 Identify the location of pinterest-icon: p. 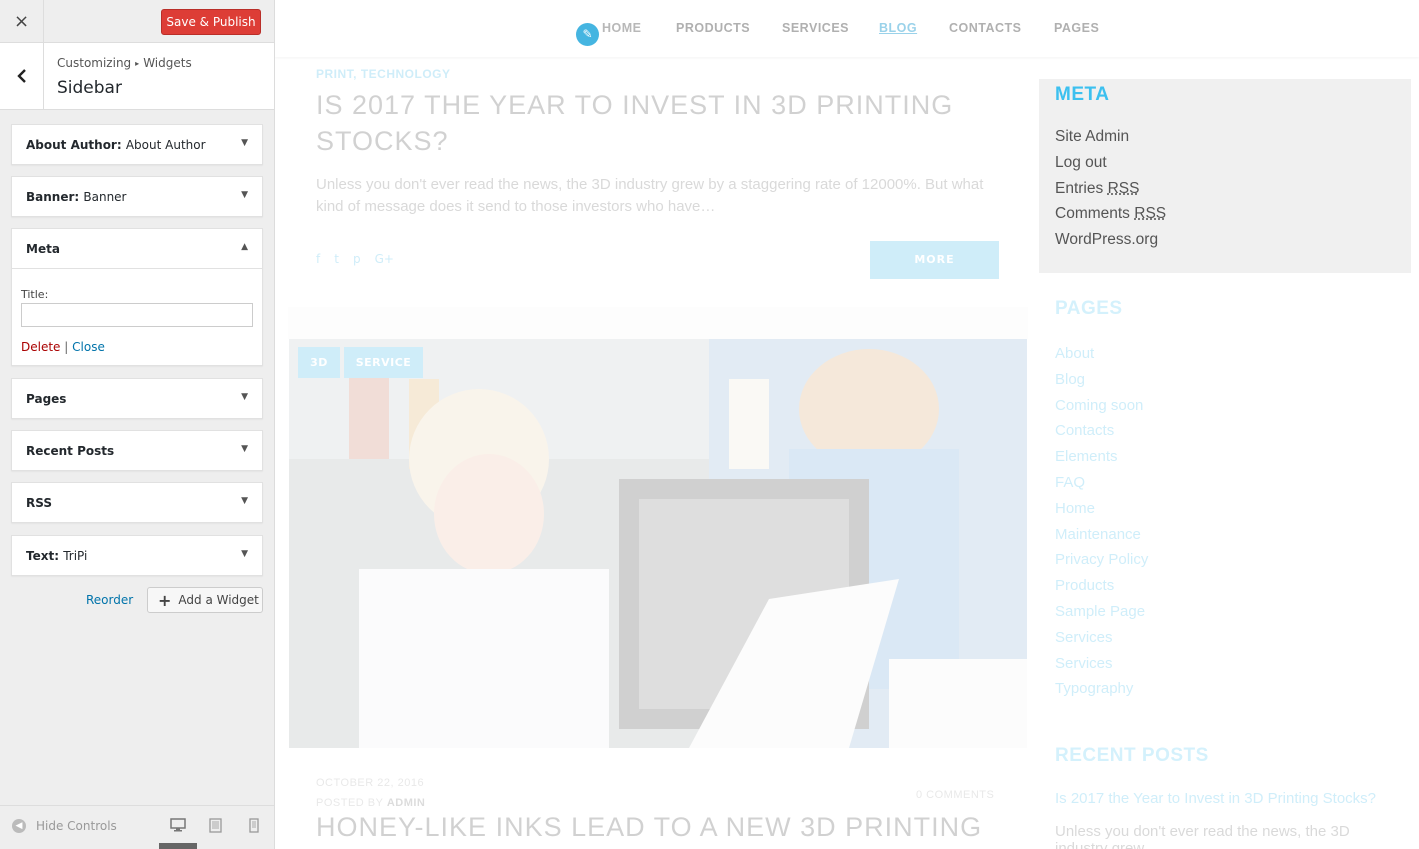
(357, 259).